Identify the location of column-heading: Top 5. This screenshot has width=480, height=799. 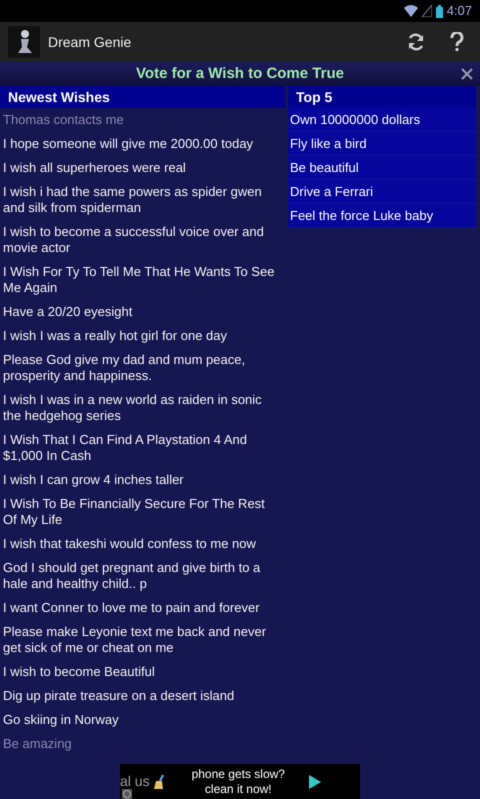
(382, 97).